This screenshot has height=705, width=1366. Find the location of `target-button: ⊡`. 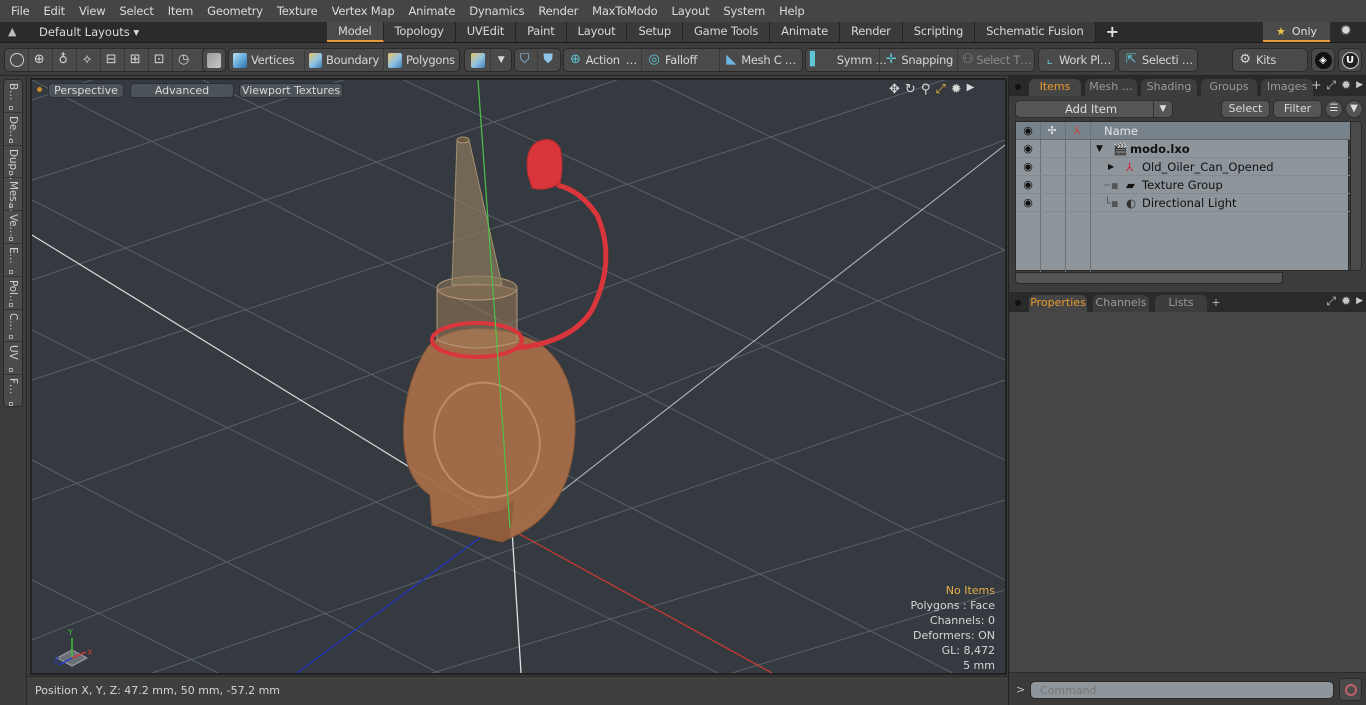

target-button: ⊡ is located at coordinates (161, 60).